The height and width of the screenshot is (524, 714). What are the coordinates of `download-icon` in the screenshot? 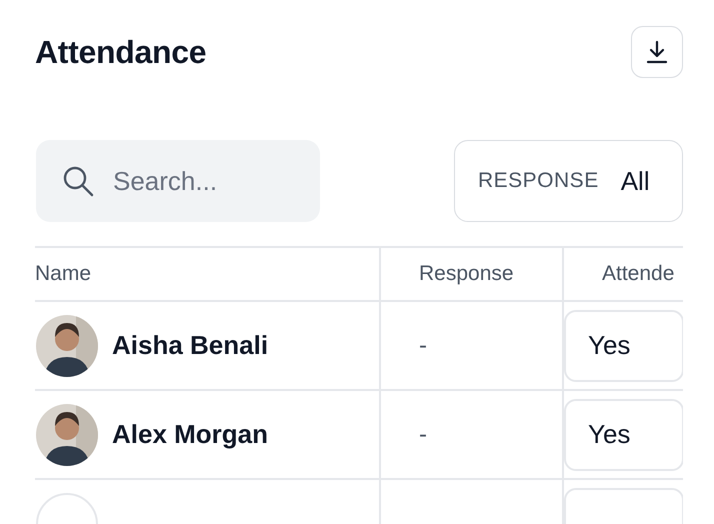 It's located at (657, 52).